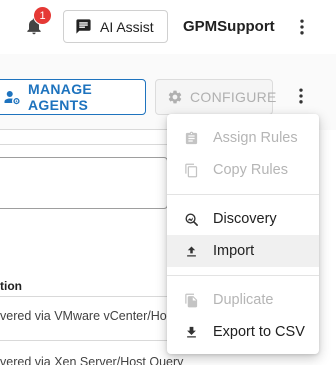 This screenshot has width=336, height=365. I want to click on menu-item-copy-rules: Copy Rules, so click(243, 170).